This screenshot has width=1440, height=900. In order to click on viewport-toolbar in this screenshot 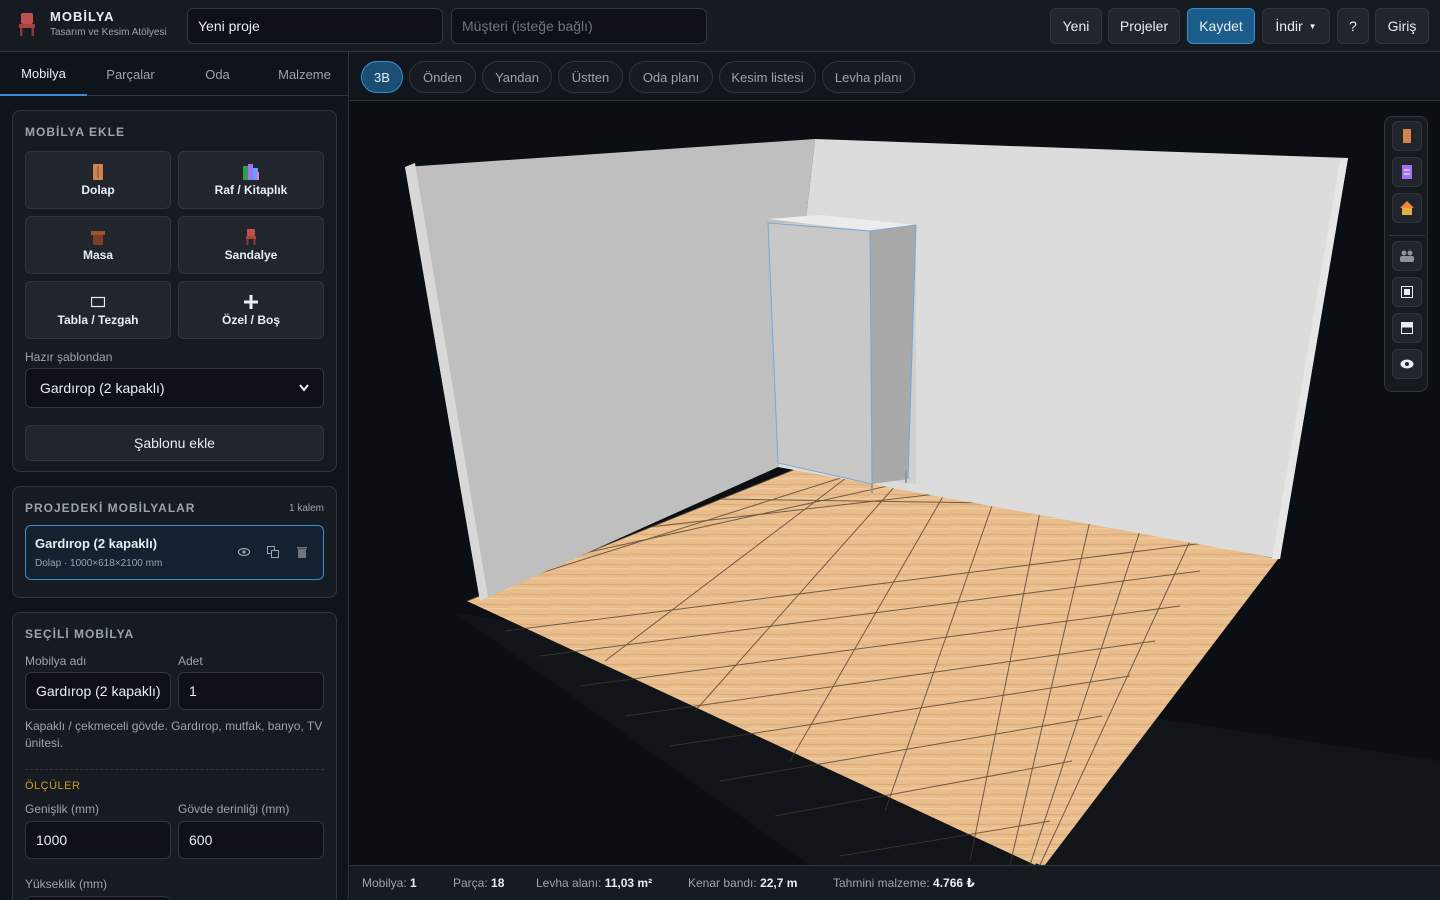, I will do `click(1406, 254)`.